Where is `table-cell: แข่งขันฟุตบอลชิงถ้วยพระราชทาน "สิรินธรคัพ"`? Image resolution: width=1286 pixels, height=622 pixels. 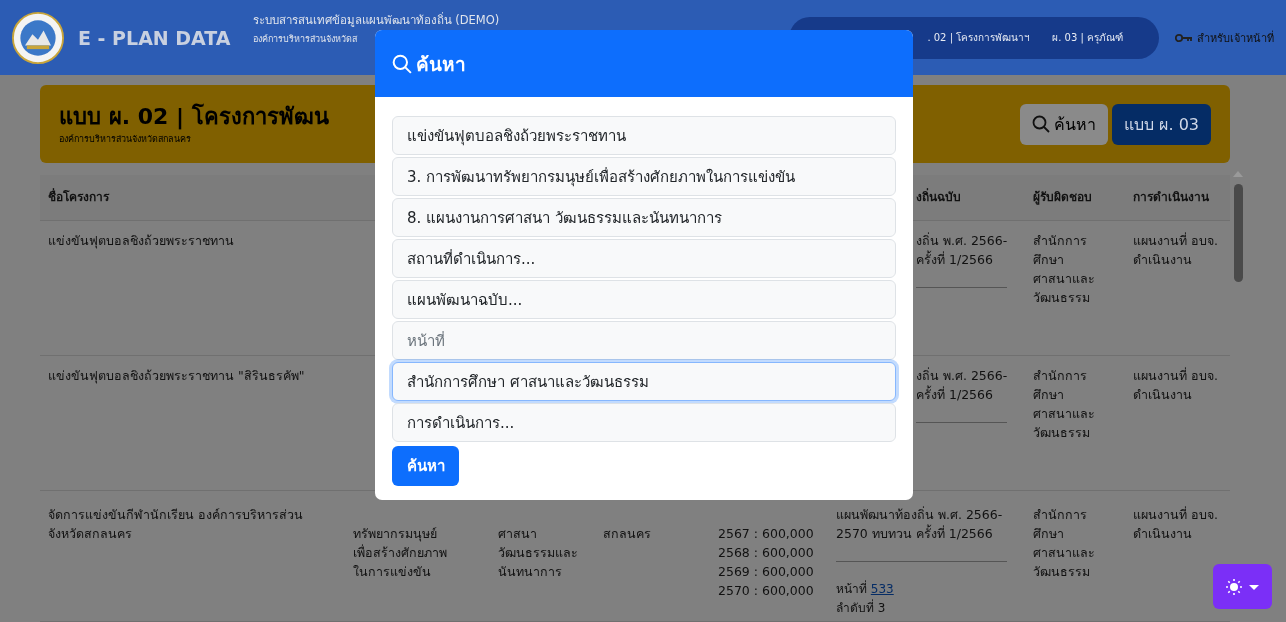
table-cell: แข่งขันฟุตบอลชิงถ้วยพระราชทาน "สิรินธรคัพ" is located at coordinates (176, 375).